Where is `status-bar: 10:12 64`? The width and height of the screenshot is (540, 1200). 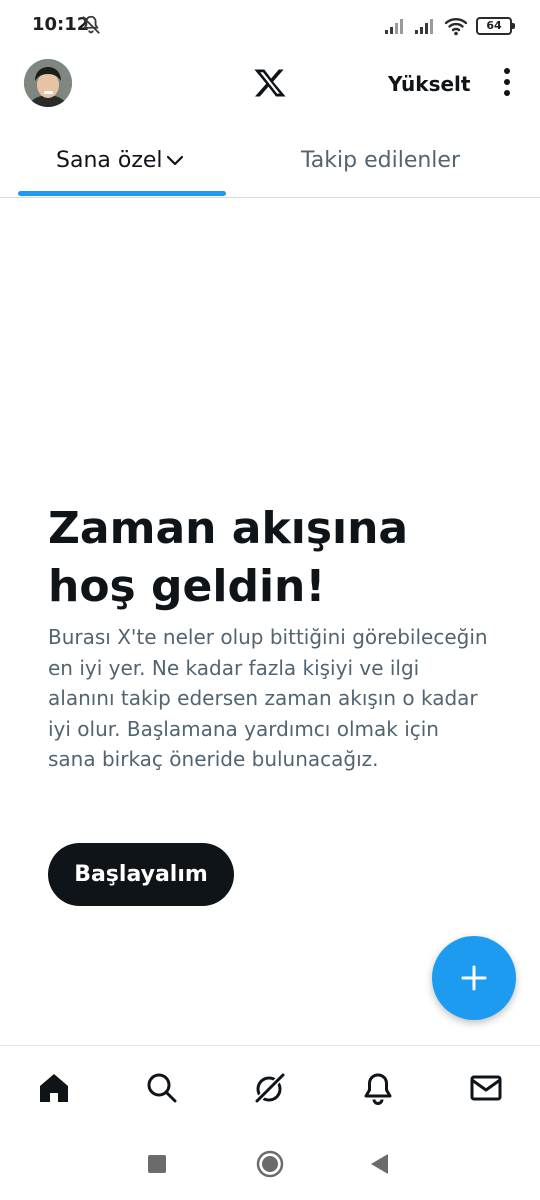 status-bar: 10:12 64 is located at coordinates (270, 26).